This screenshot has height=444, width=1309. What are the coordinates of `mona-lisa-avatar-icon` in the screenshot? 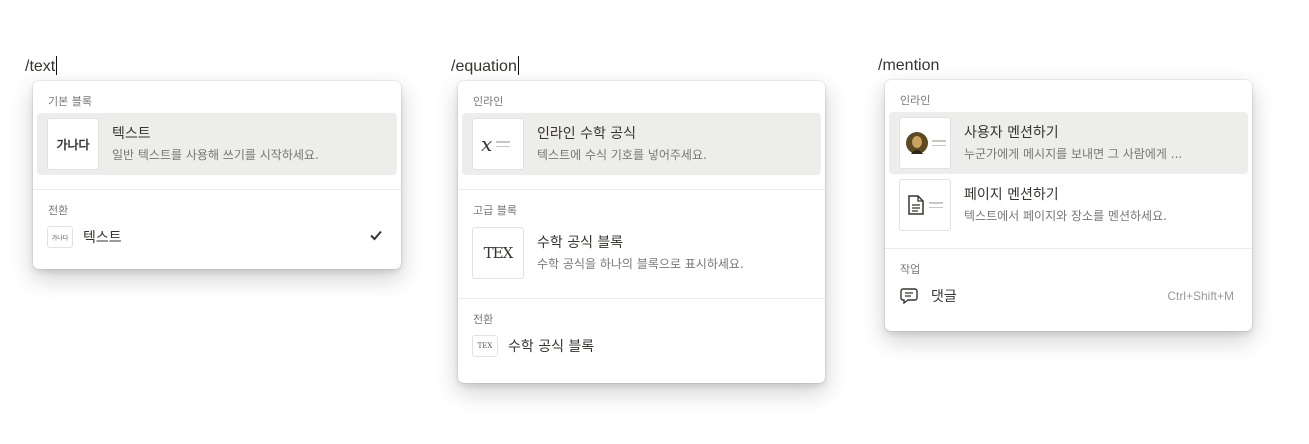 It's located at (917, 143).